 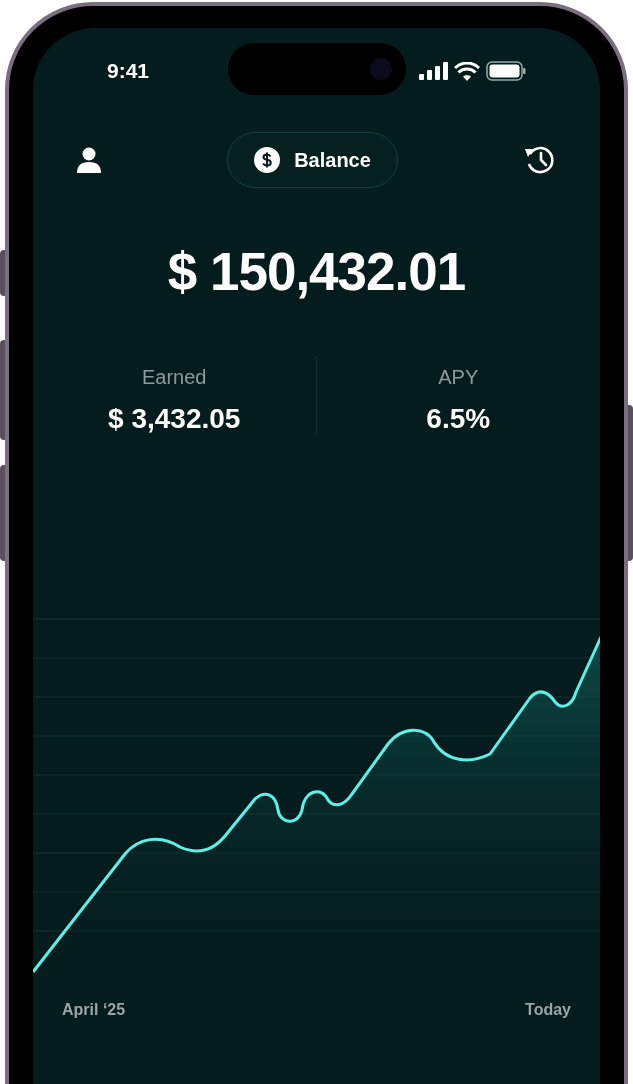 What do you see at coordinates (316, 272) in the screenshot?
I see `balance-amount: $ 150,432.01` at bounding box center [316, 272].